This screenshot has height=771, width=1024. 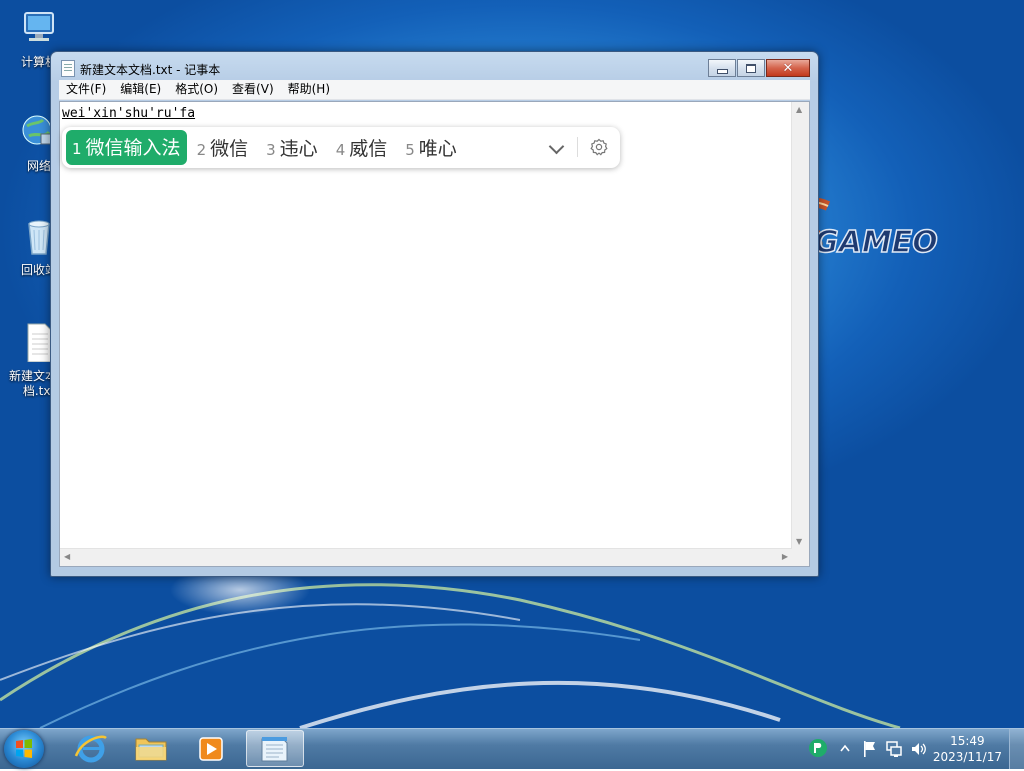 I want to click on scroll-left-icon: ◀, so click(x=67, y=556).